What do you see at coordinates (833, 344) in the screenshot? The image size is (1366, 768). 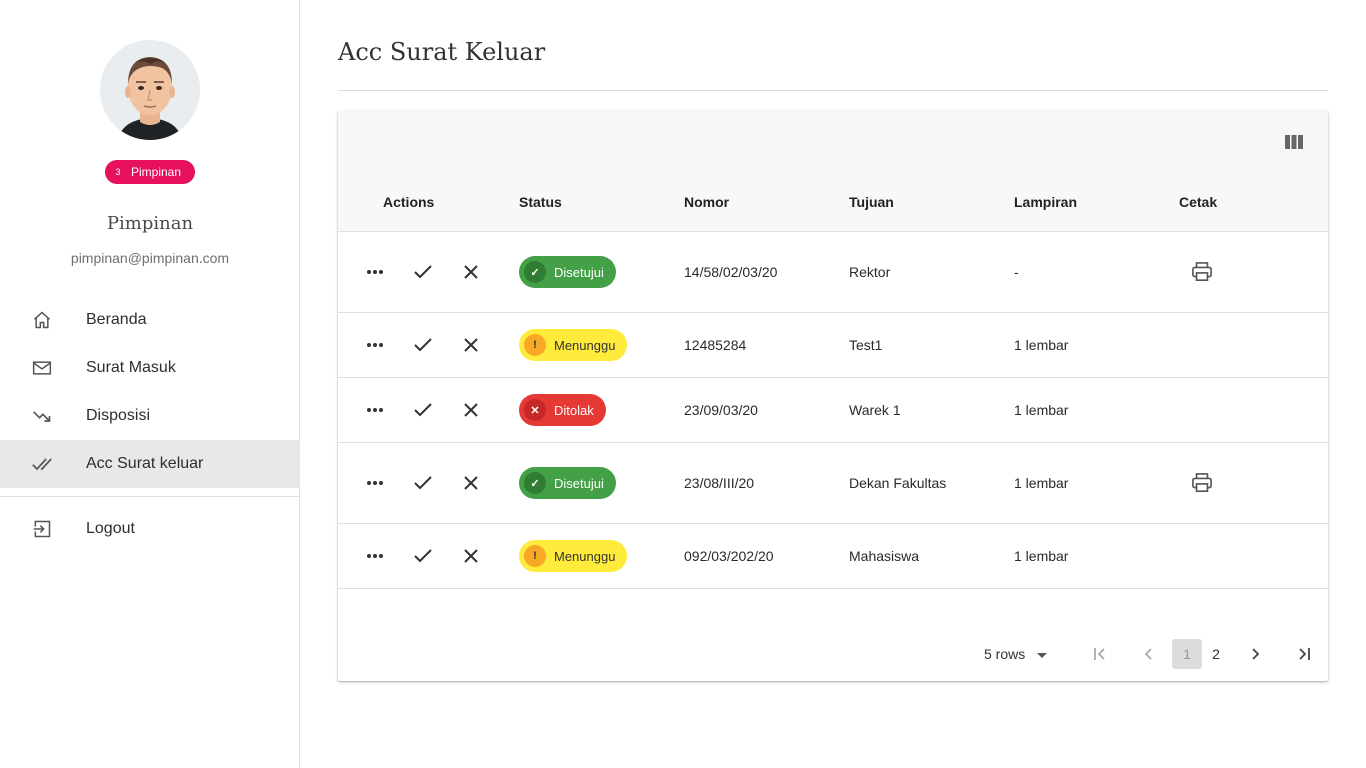 I see `table-row: ! Menunggu 12485284 Test1 1 lembar` at bounding box center [833, 344].